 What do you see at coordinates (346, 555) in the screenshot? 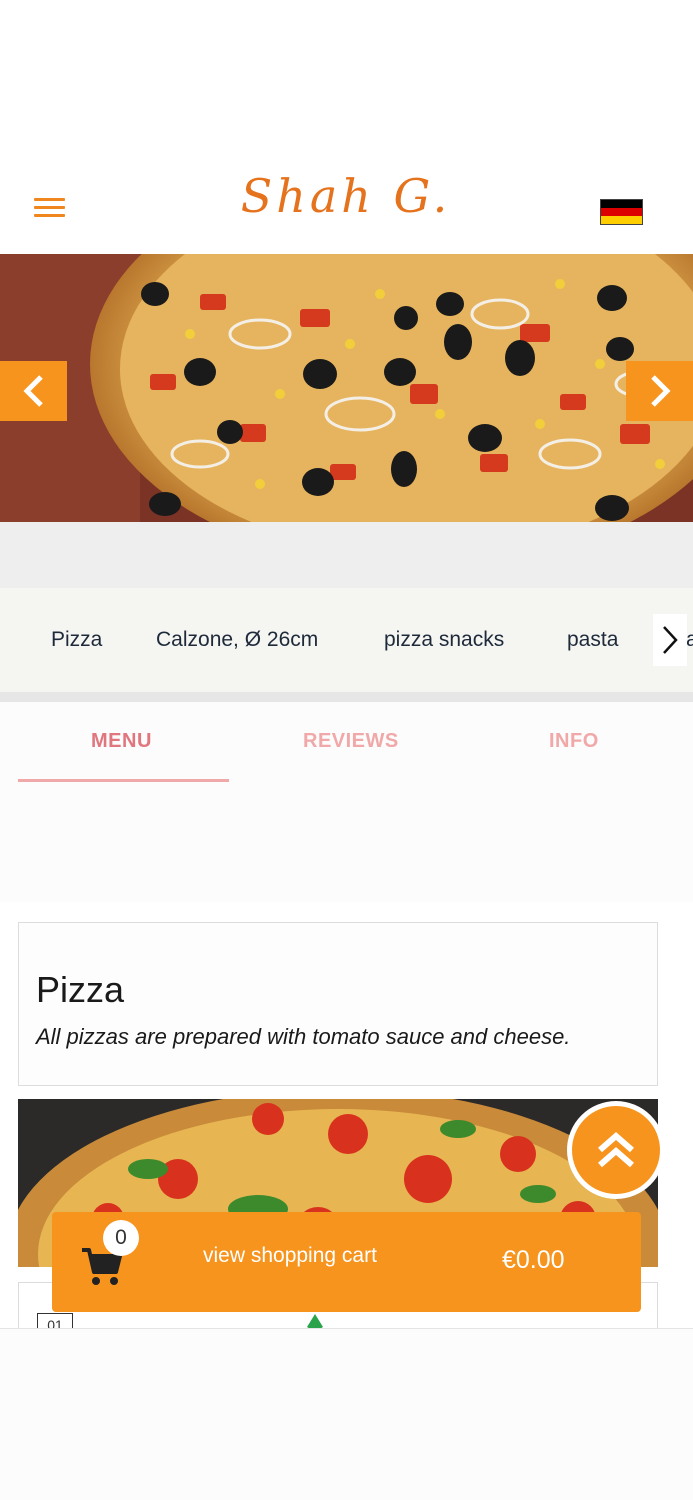
I see `spacer-band` at bounding box center [346, 555].